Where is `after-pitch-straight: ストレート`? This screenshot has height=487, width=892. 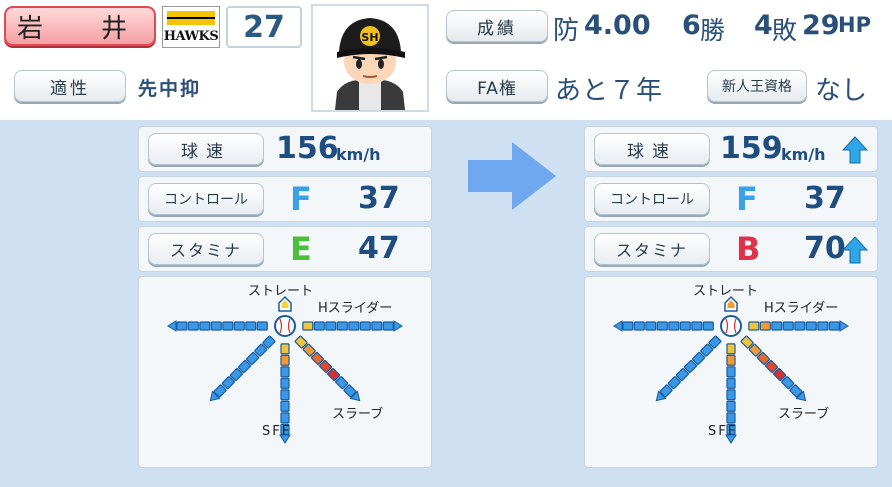
after-pitch-straight: ストレート is located at coordinates (726, 291).